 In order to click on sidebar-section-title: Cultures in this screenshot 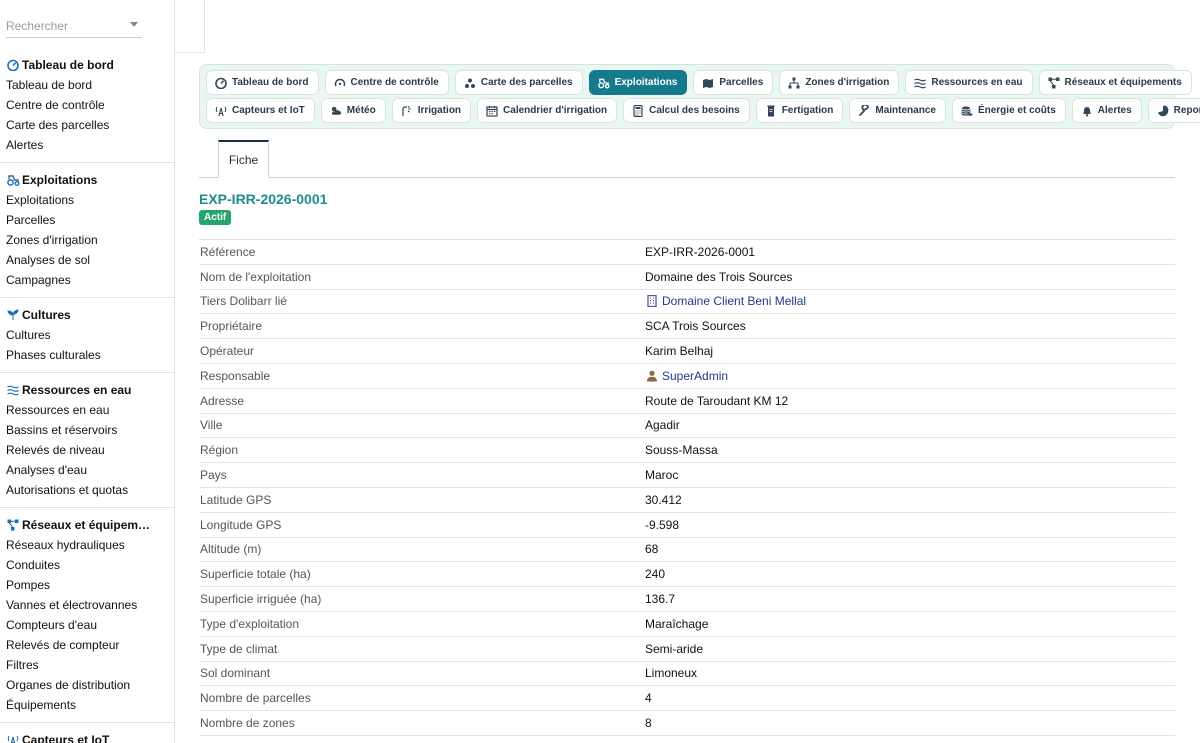, I will do `click(87, 314)`.